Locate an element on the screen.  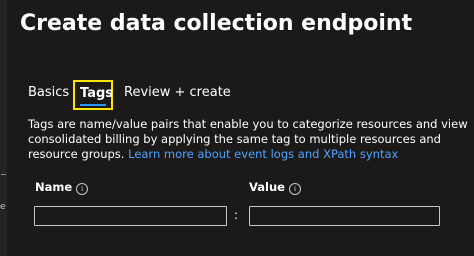
tag-value-input is located at coordinates (344, 218).